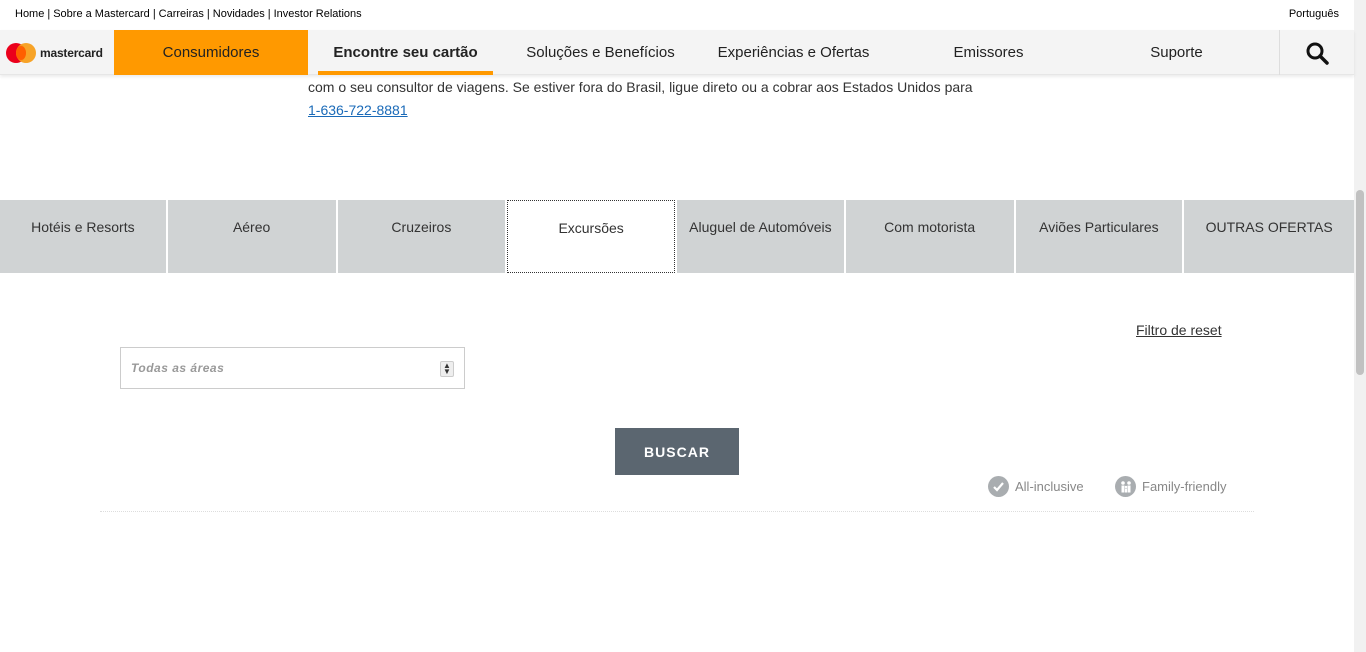 The width and height of the screenshot is (1366, 652). I want to click on tab-cruzeiros: Cruzeiros, so click(422, 236).